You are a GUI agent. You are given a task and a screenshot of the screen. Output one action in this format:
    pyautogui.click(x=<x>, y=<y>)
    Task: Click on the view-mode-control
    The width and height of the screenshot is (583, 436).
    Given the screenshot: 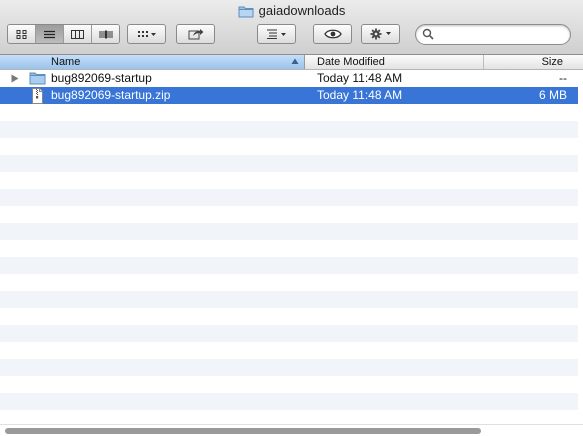 What is the action you would take?
    pyautogui.click(x=63, y=34)
    